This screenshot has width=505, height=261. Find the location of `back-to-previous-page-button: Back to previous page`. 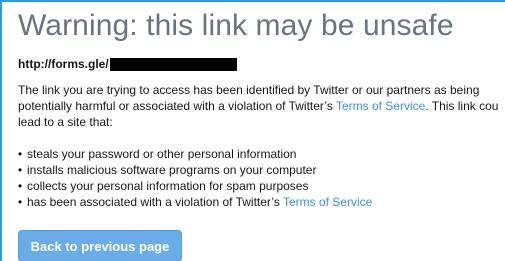

back-to-previous-page-button: Back to previous page is located at coordinates (100, 245).